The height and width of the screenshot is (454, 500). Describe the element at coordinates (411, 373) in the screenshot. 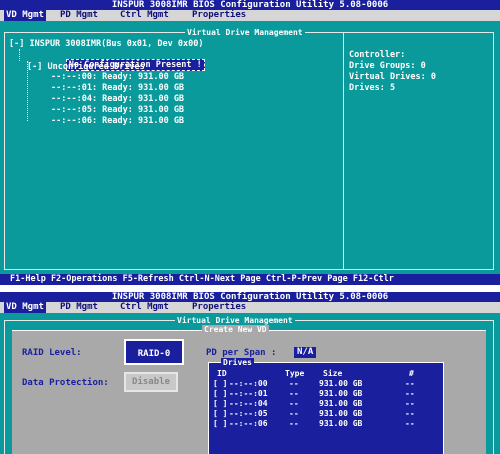

I see `drives-header-num: #` at that location.